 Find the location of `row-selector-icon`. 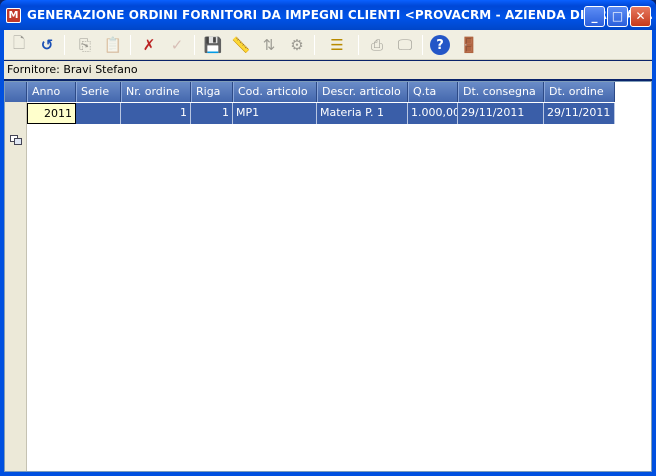

row-selector-icon is located at coordinates (16, 141).